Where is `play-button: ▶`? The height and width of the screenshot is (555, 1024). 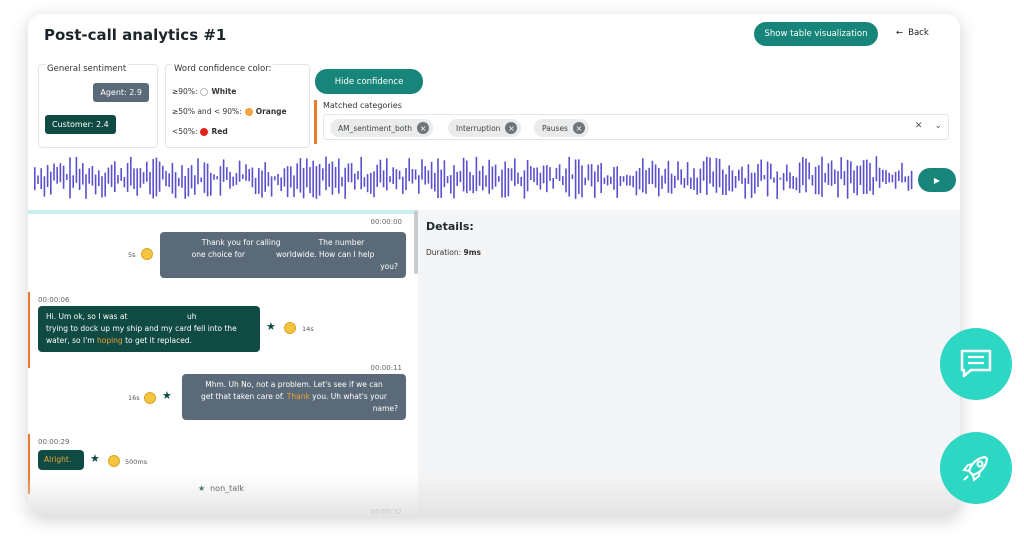
play-button: ▶ is located at coordinates (937, 180).